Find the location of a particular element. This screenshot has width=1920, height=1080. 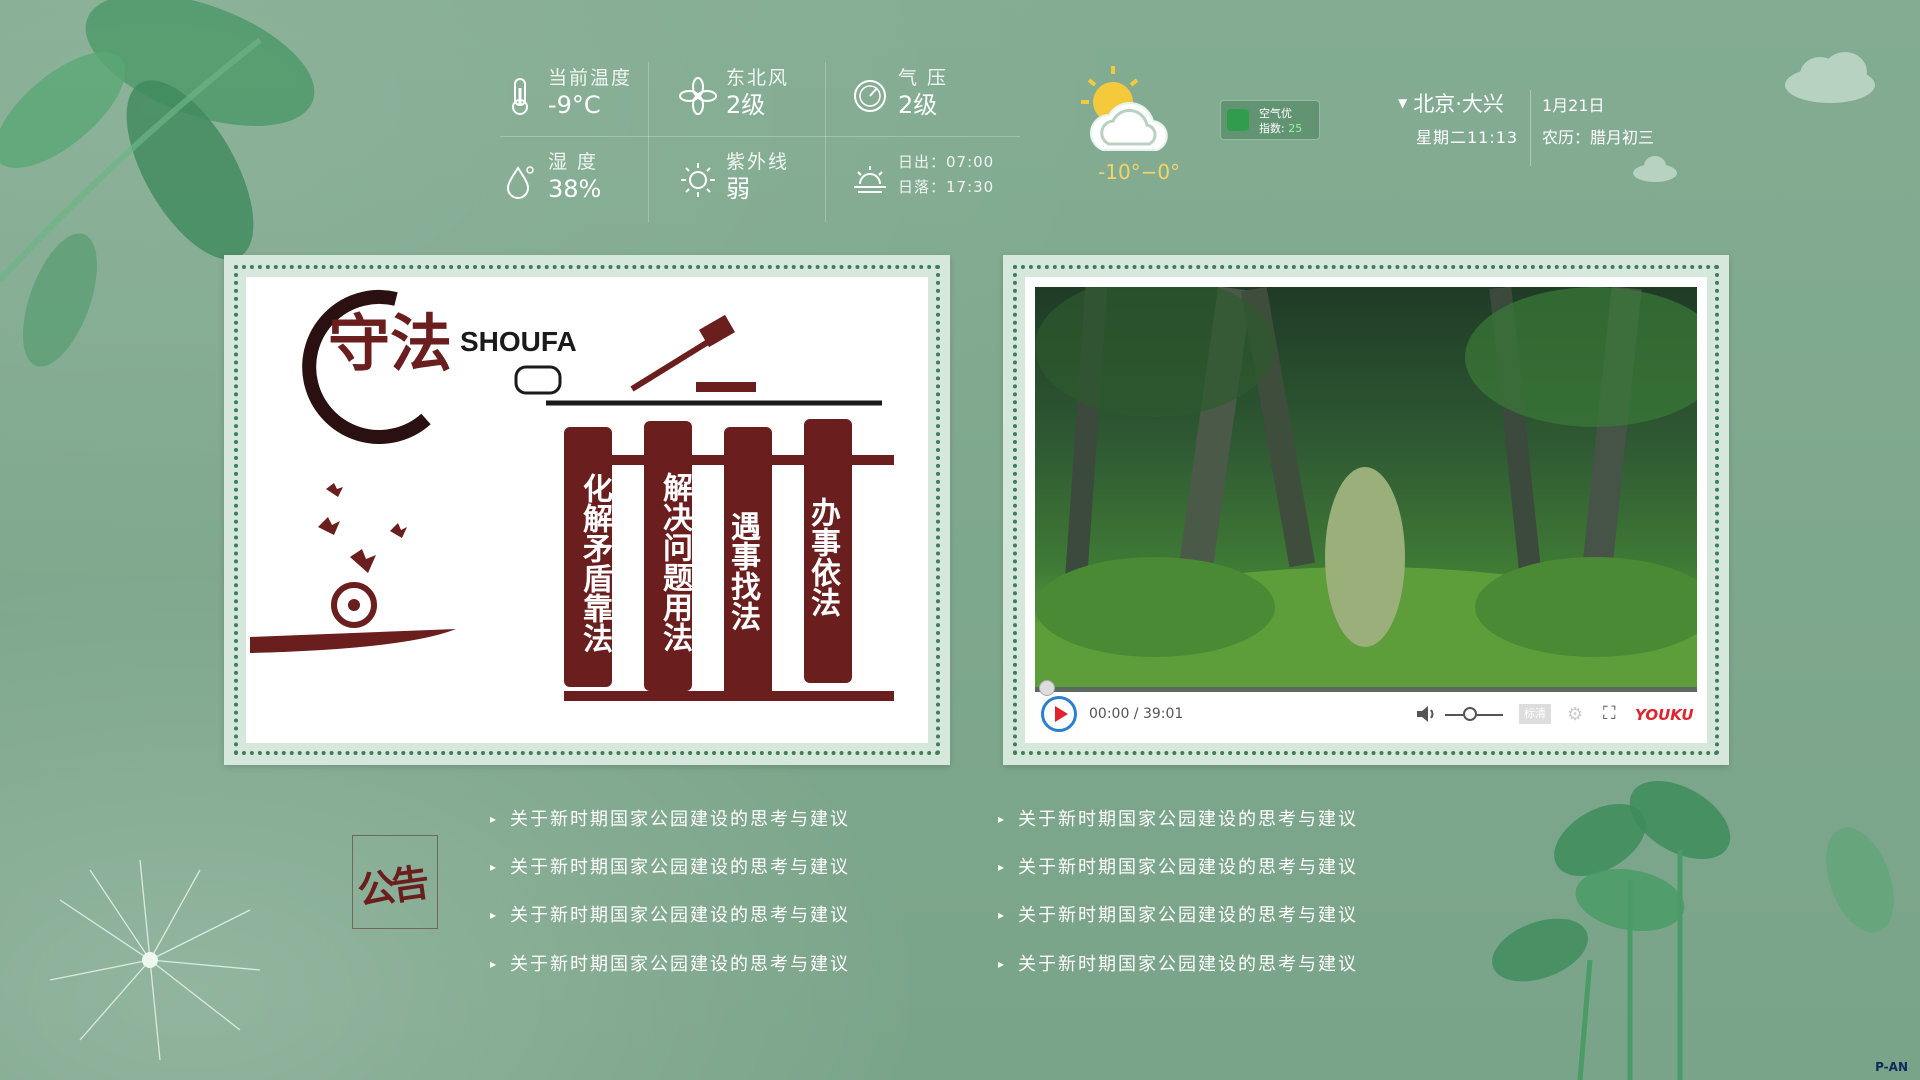

fan-icon is located at coordinates (698, 96).